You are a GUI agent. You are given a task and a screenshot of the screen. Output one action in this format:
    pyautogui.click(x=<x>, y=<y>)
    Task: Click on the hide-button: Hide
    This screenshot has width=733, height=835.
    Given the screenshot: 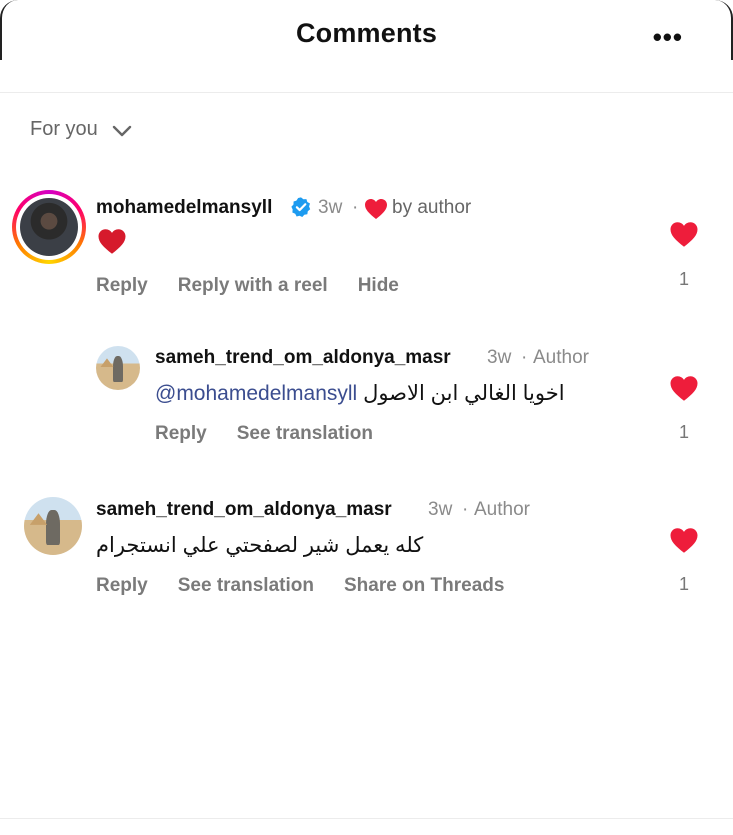 What is the action you would take?
    pyautogui.click(x=378, y=286)
    